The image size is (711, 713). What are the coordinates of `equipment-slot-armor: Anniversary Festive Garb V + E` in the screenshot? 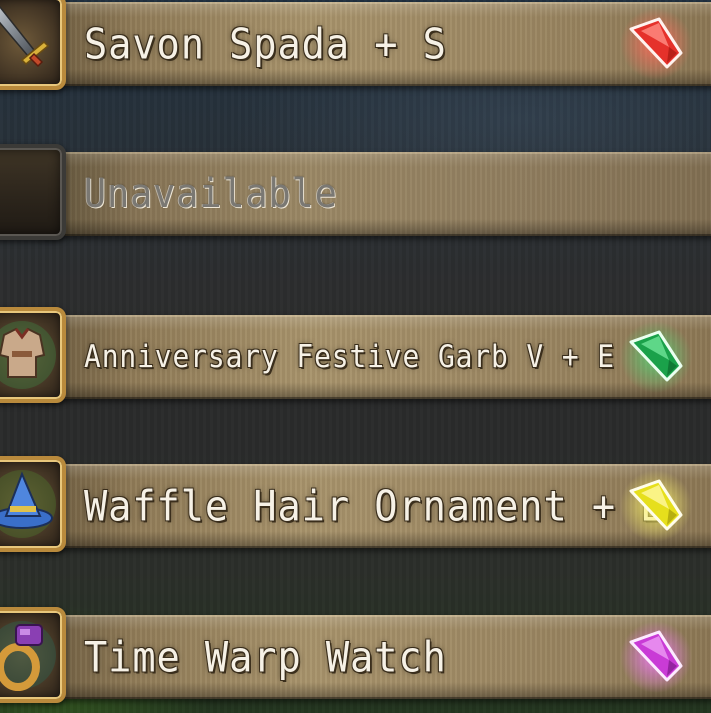 It's located at (355, 357).